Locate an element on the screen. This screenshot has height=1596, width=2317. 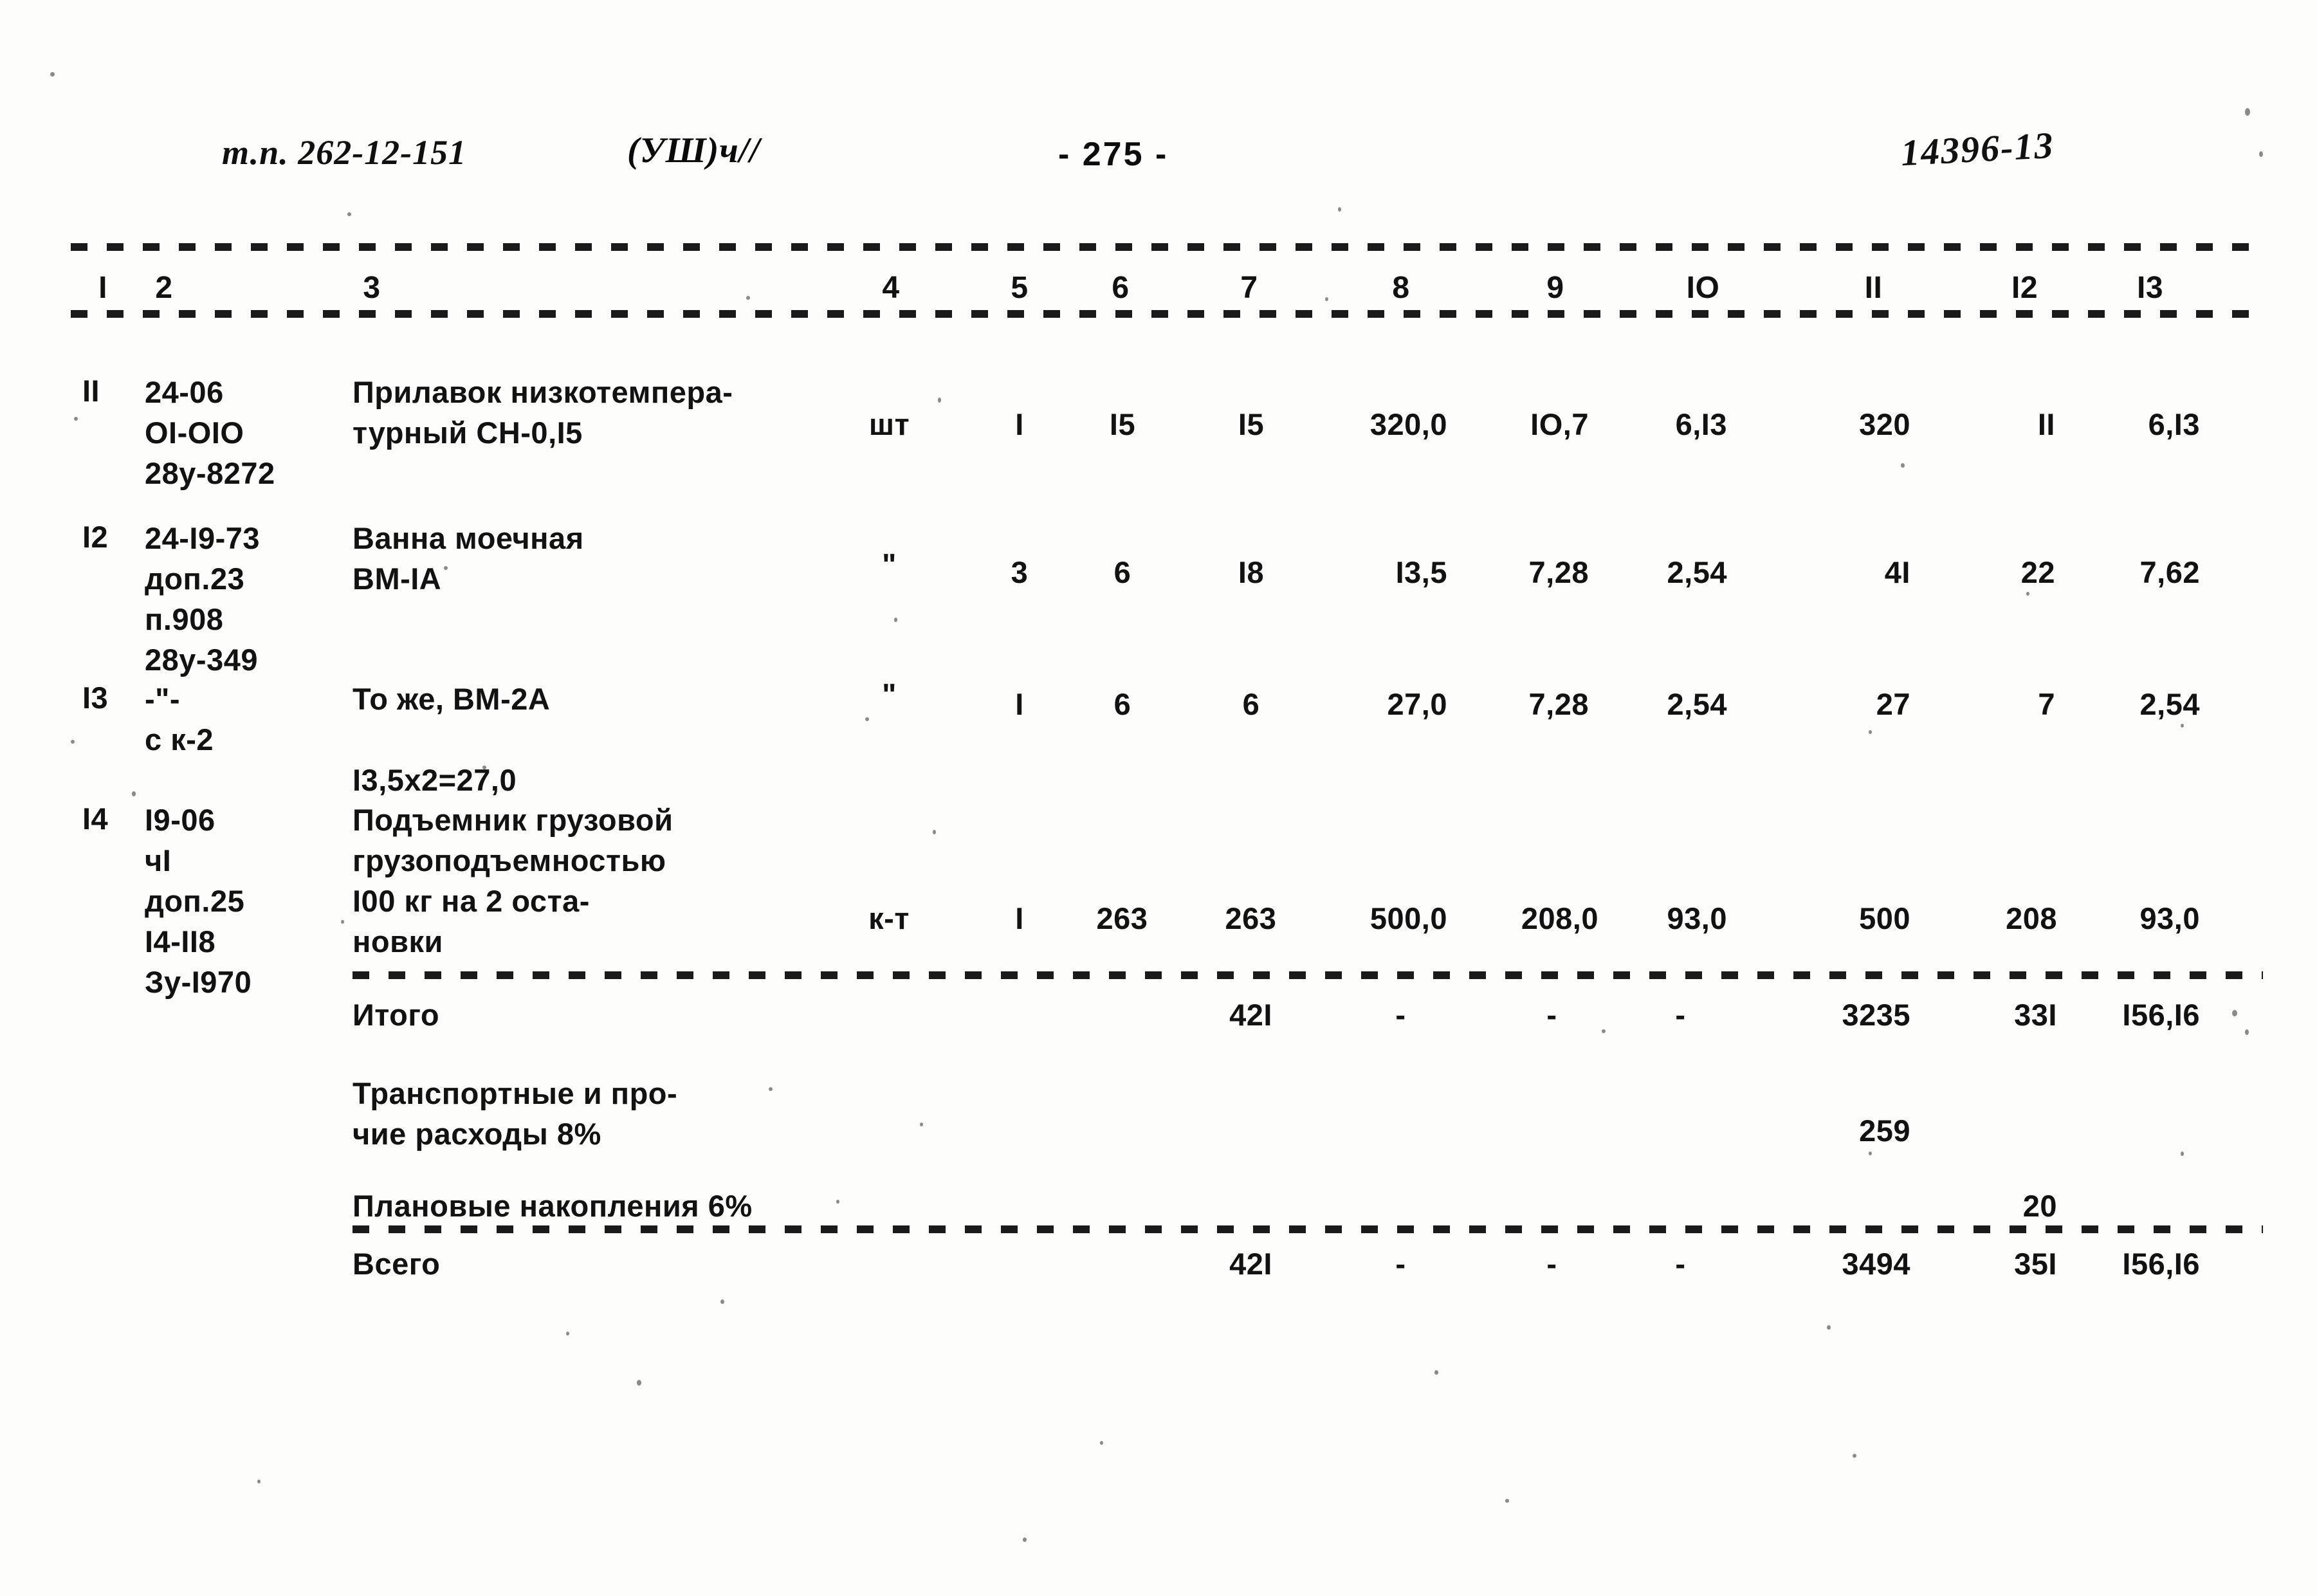
table-row-c12: 208 is located at coordinates (2031, 918).